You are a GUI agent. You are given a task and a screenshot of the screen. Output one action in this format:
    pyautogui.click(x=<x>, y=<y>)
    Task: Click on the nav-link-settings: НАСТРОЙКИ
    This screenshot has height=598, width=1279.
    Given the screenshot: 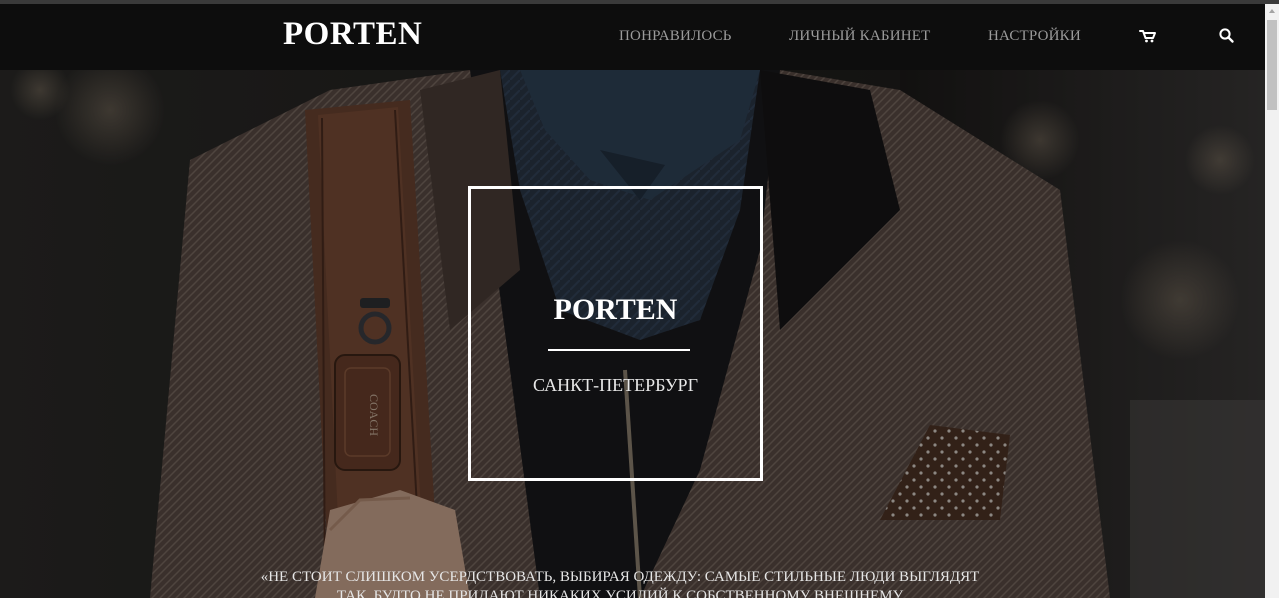 What is the action you would take?
    pyautogui.click(x=1034, y=36)
    